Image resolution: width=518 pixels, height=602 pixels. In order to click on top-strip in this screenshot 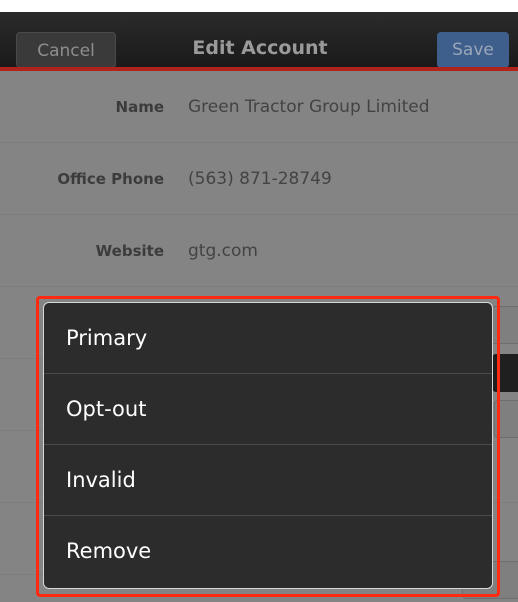, I will do `click(259, 6)`.